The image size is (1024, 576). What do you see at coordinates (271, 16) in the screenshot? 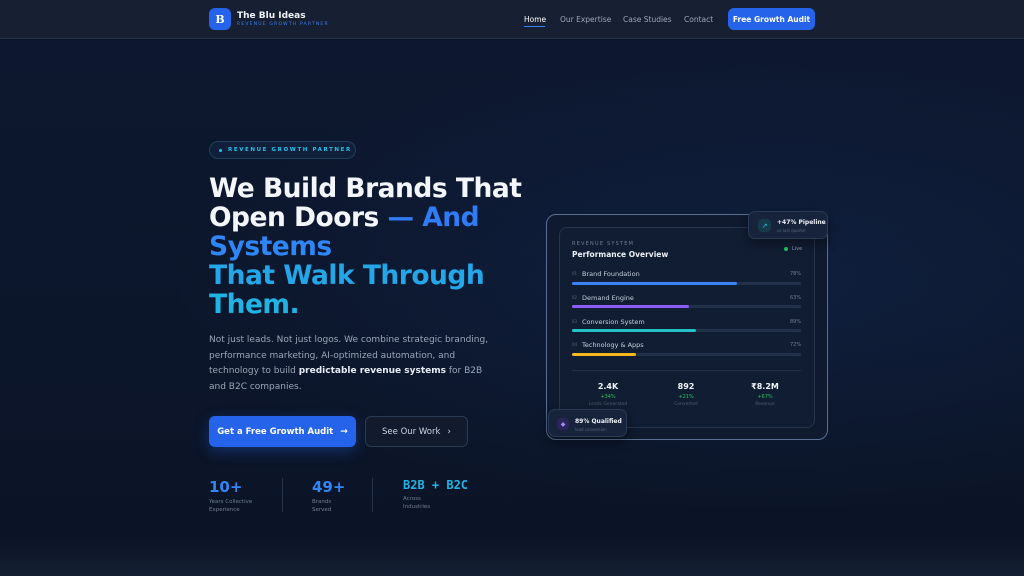
I see `brand-name: The Blu Ideas` at bounding box center [271, 16].